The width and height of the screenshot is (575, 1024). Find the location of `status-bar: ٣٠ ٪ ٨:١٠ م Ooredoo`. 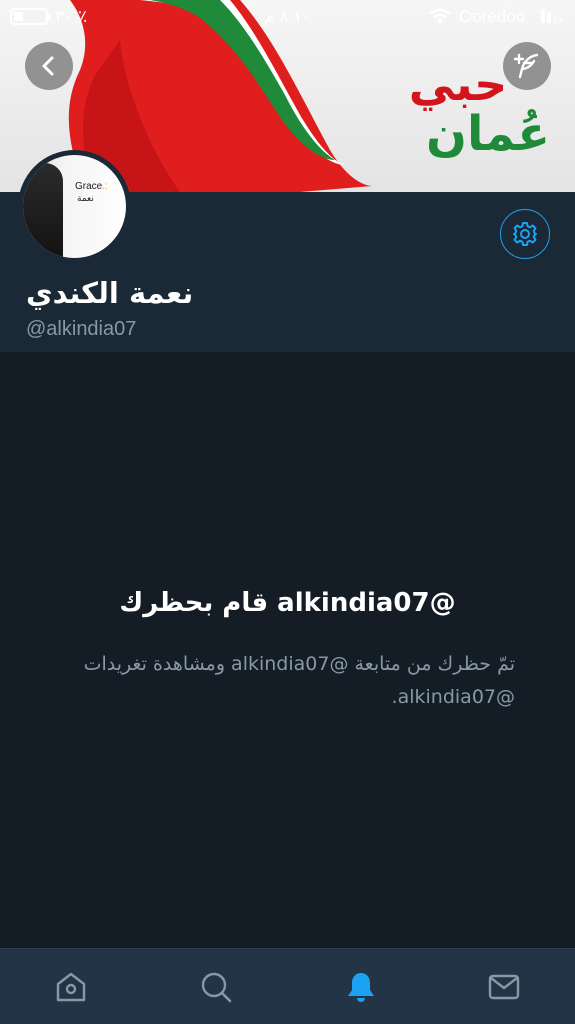

status-bar: ٣٠ ٪ ٨:١٠ م Ooredoo is located at coordinates (287, 17).